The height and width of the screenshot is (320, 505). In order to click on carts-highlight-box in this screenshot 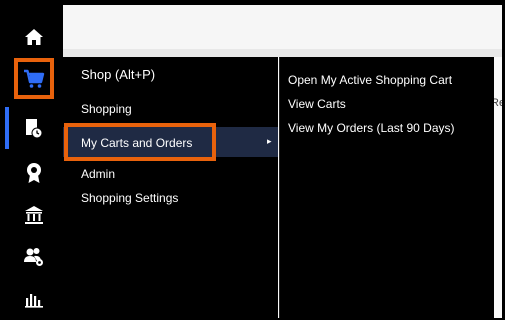, I will do `click(140, 142)`.